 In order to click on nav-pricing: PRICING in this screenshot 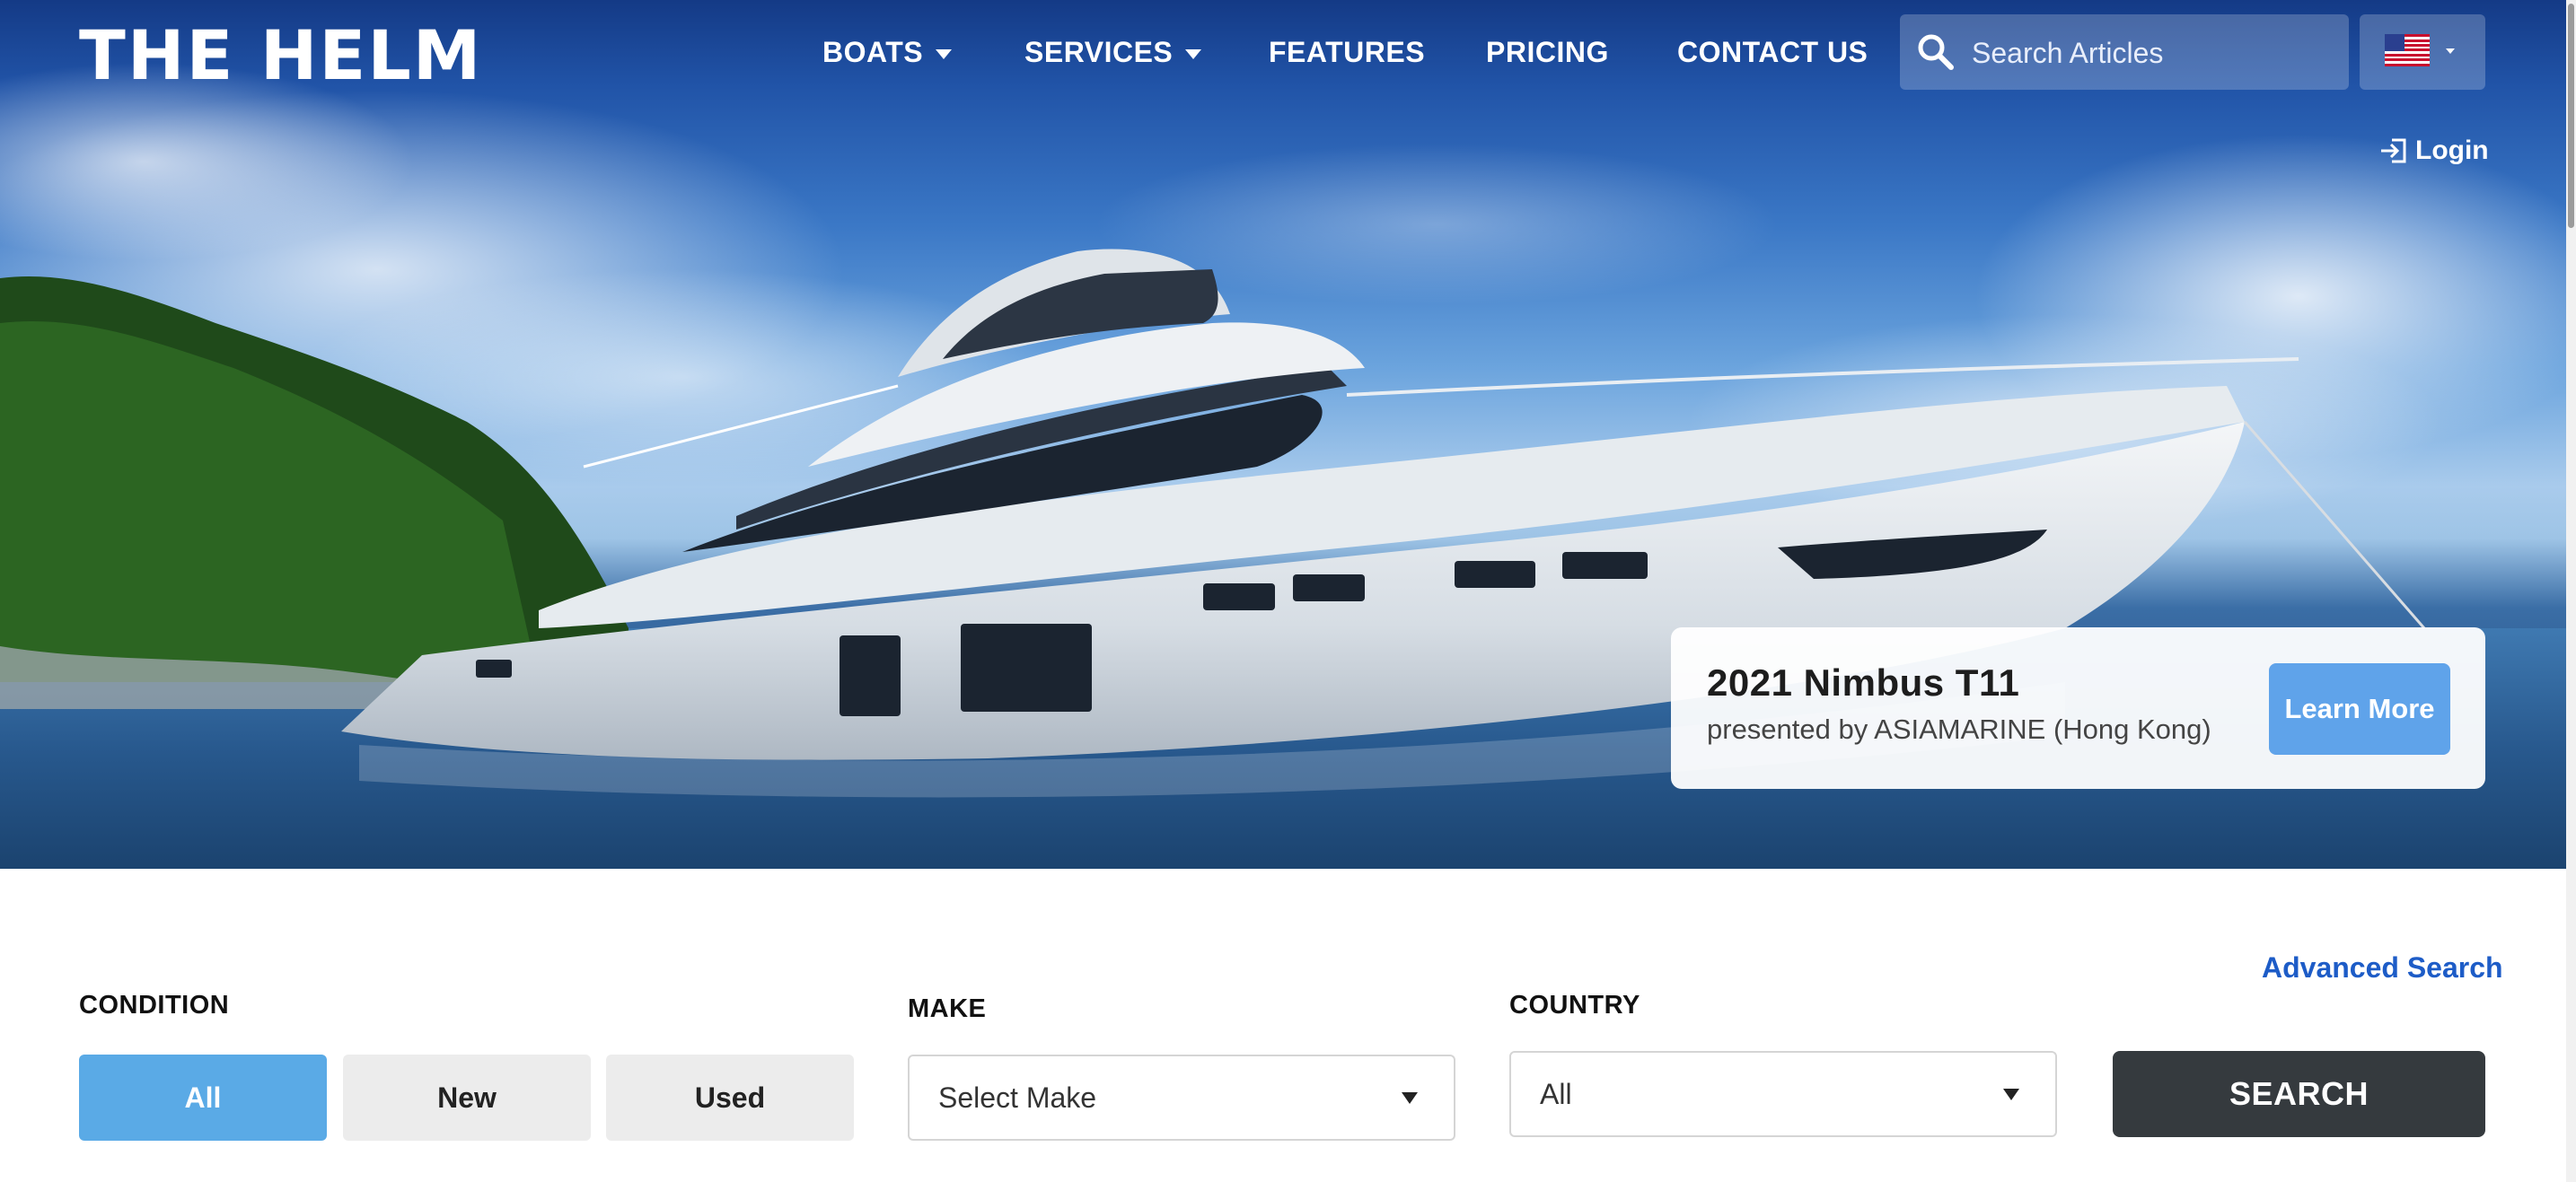, I will do `click(1547, 52)`.